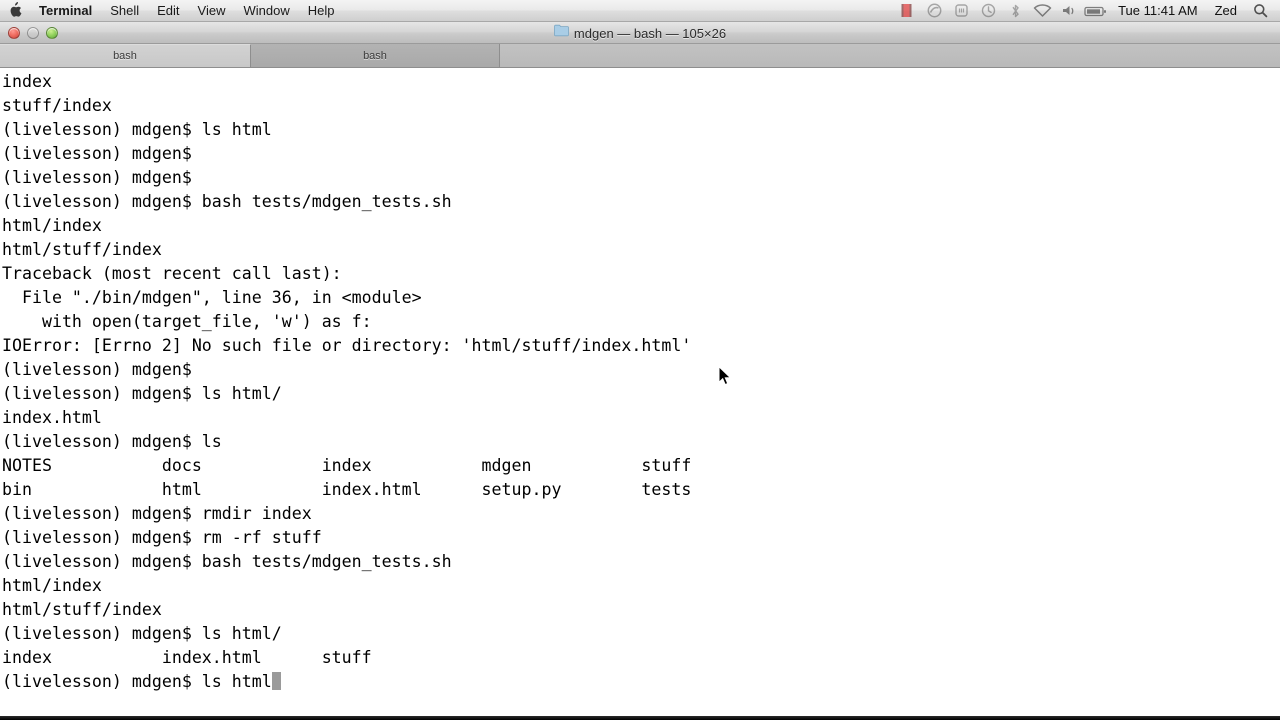  Describe the element at coordinates (650, 33) in the screenshot. I see `window-title: mdgen — bash — 105×26` at that location.